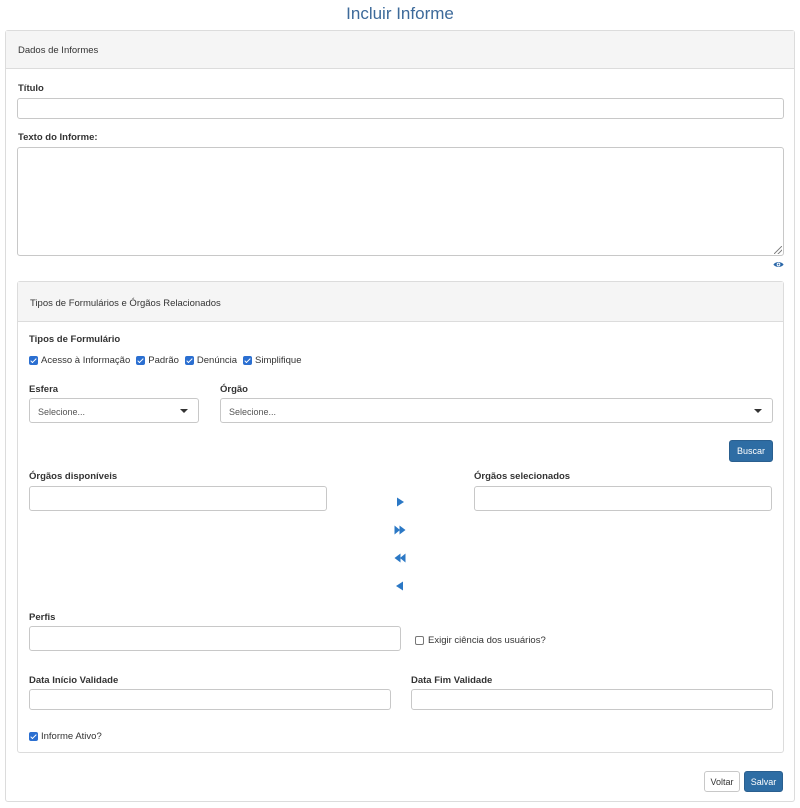  What do you see at coordinates (722, 781) in the screenshot?
I see `voltar-button: Voltar` at bounding box center [722, 781].